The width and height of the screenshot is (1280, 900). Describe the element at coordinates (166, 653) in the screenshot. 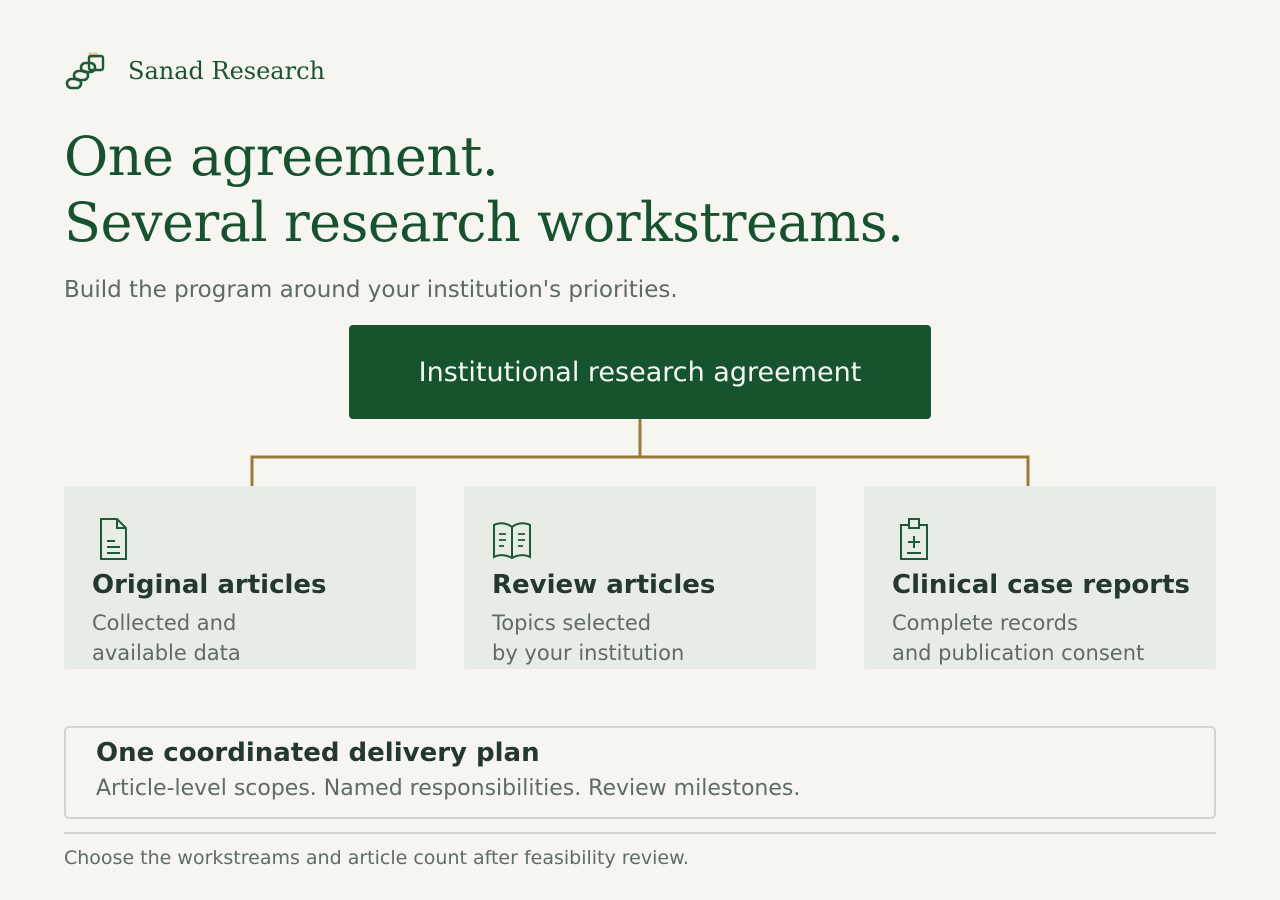

I see `workstream-description-line: available data` at that location.